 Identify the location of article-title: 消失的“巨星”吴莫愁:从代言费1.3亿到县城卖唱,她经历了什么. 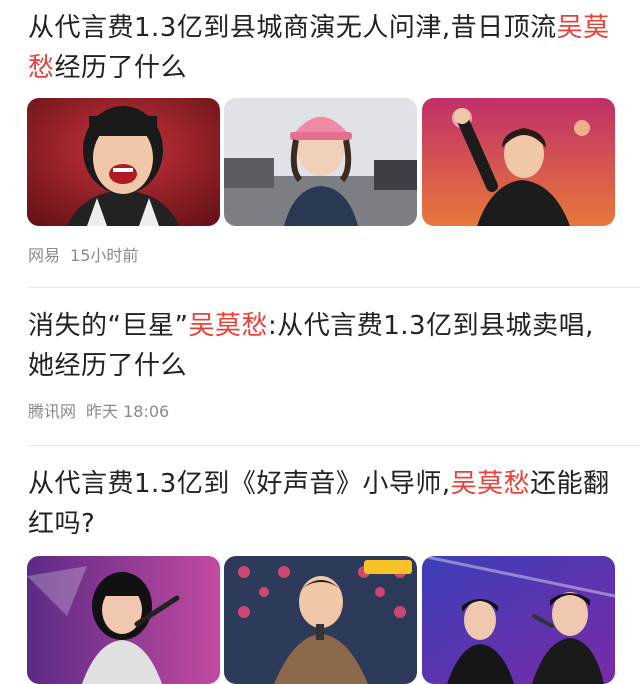
(323, 346).